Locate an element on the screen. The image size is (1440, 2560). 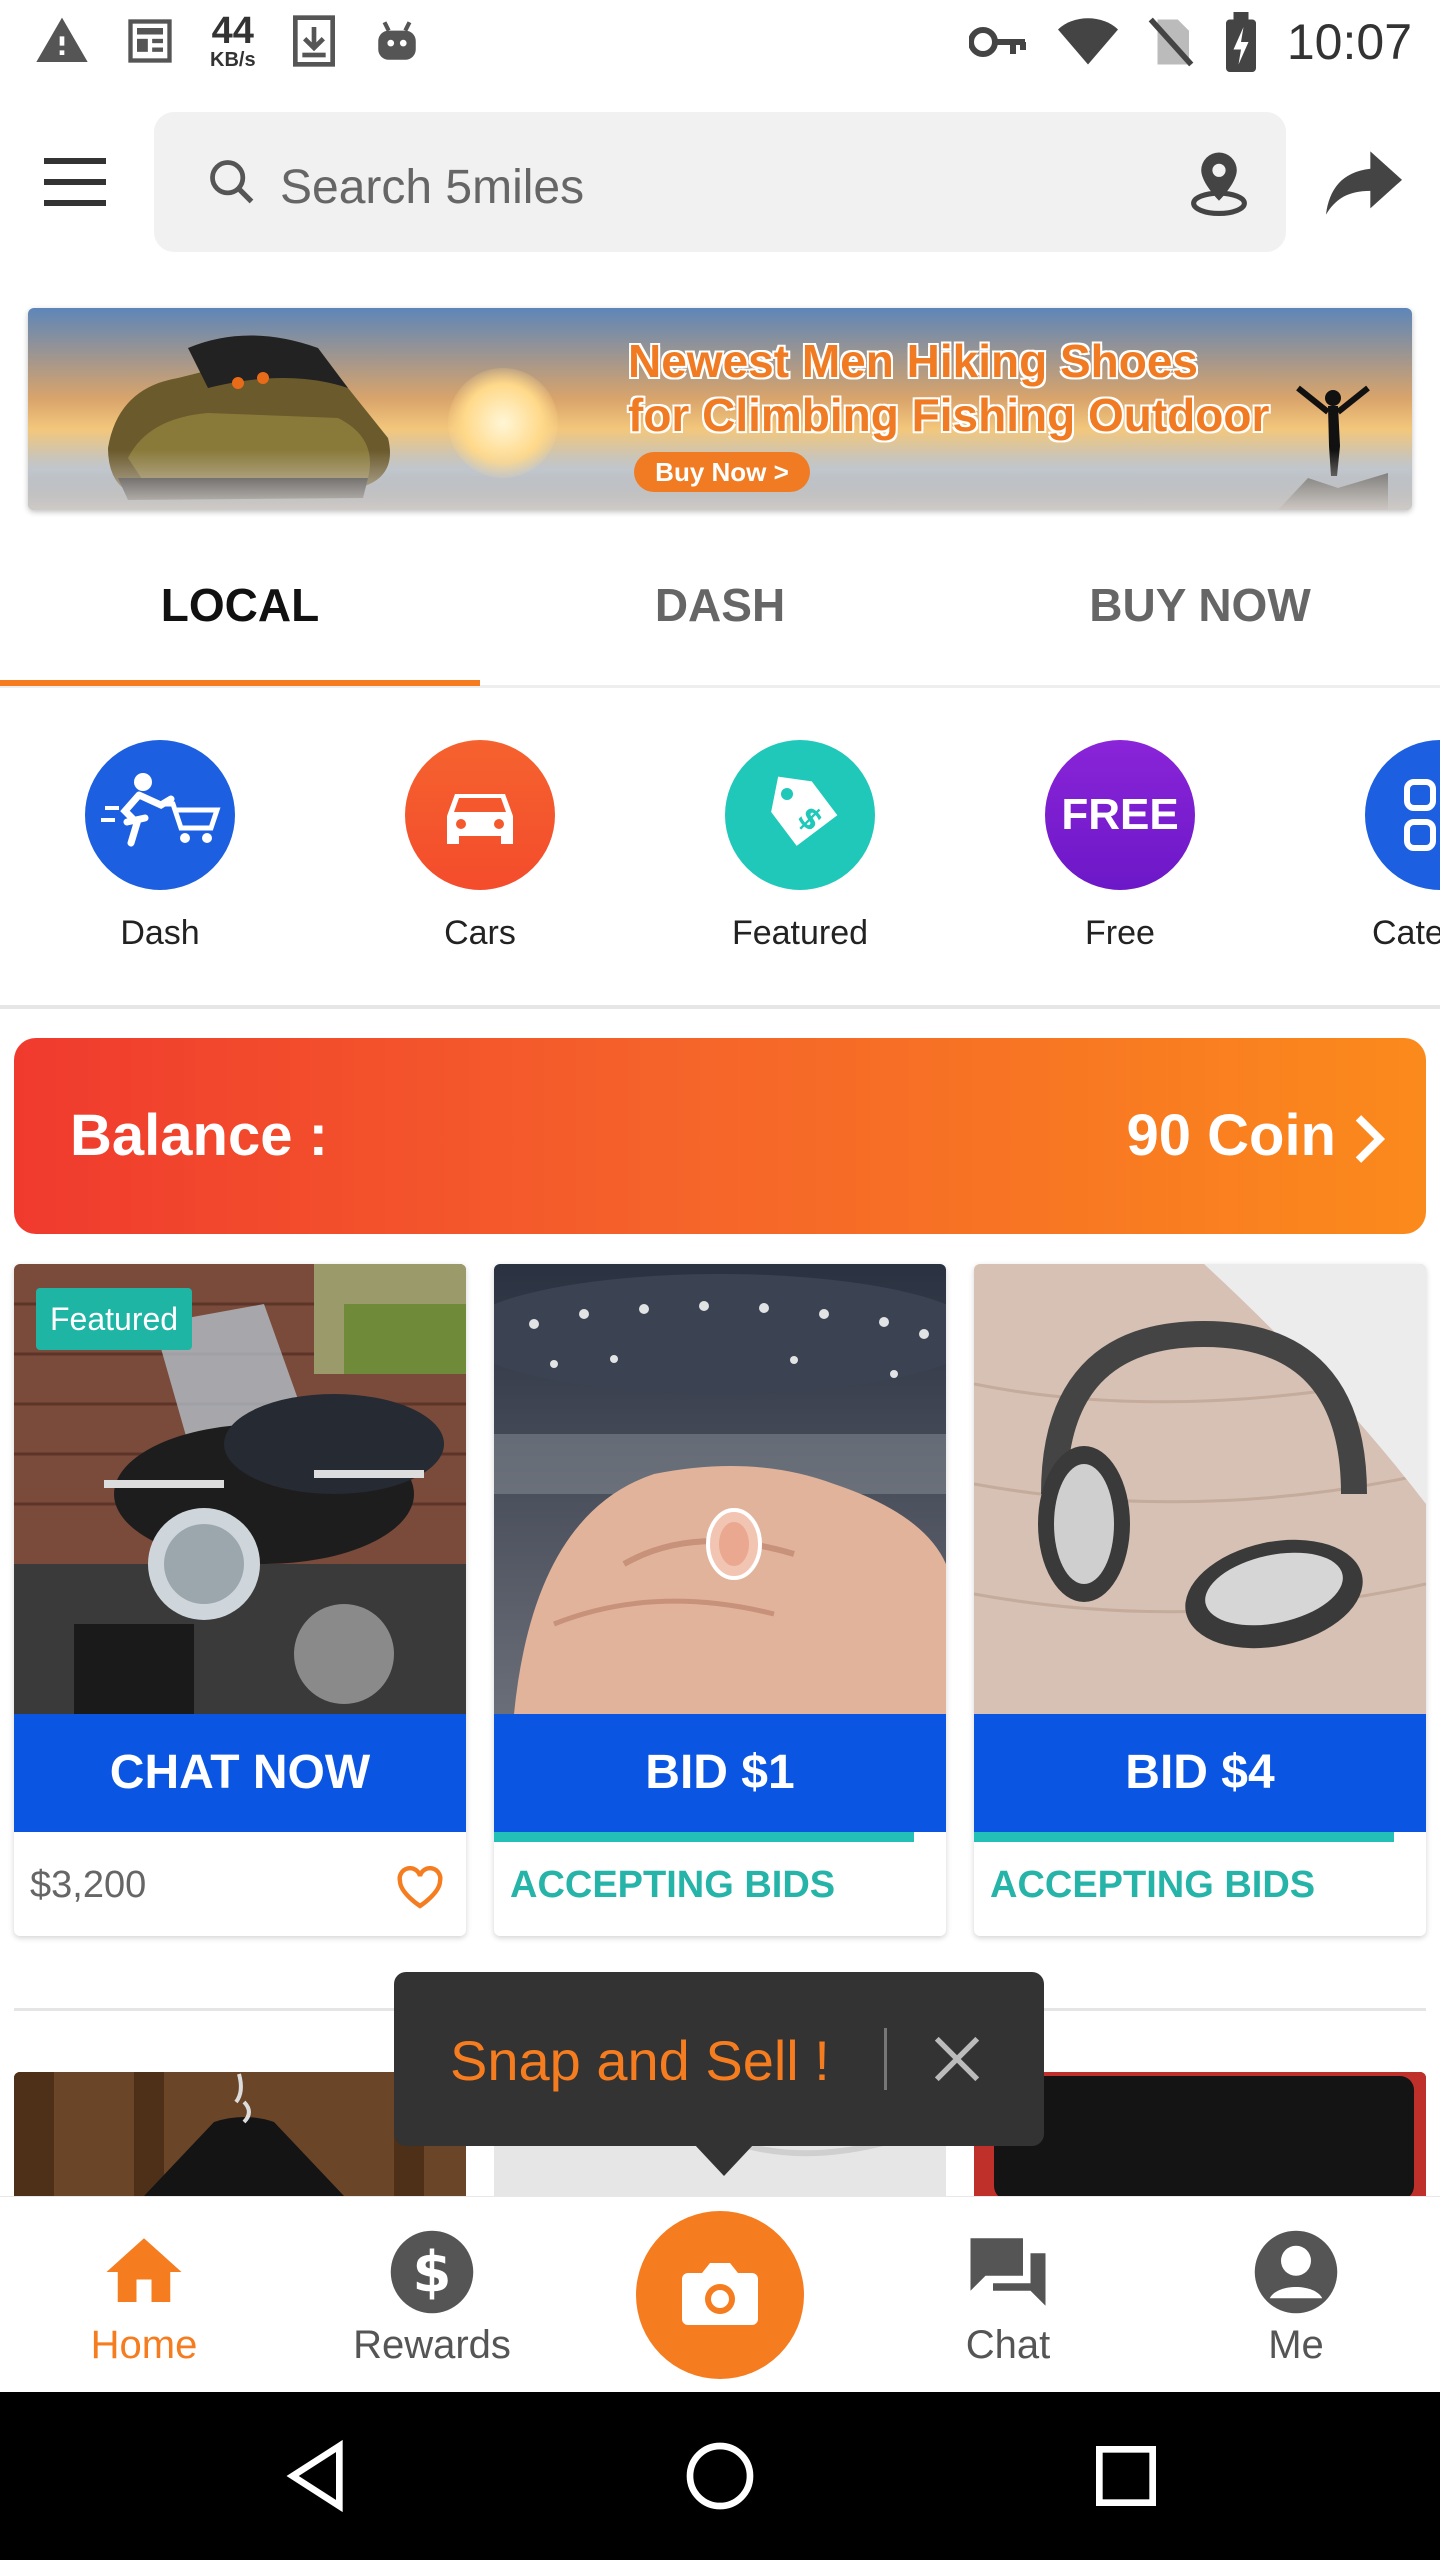
category-label: Dash is located at coordinates (160, 933).